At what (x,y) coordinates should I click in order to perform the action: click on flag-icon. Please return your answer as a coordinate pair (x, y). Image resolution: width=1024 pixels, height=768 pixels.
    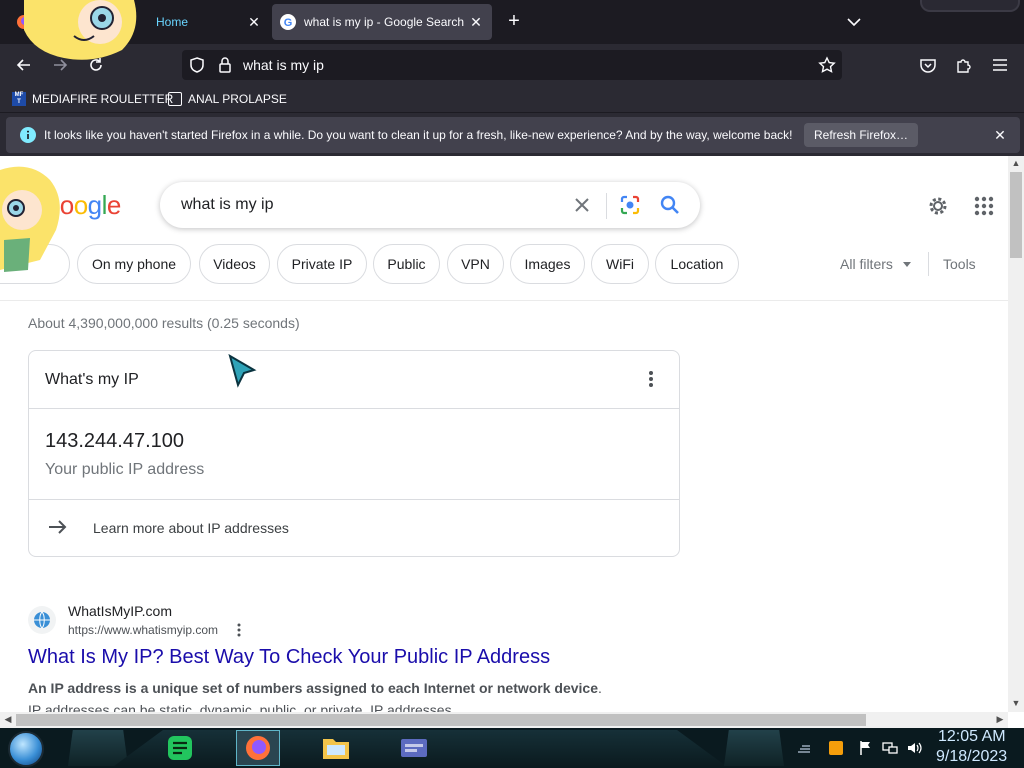
    Looking at the image, I should click on (866, 748).